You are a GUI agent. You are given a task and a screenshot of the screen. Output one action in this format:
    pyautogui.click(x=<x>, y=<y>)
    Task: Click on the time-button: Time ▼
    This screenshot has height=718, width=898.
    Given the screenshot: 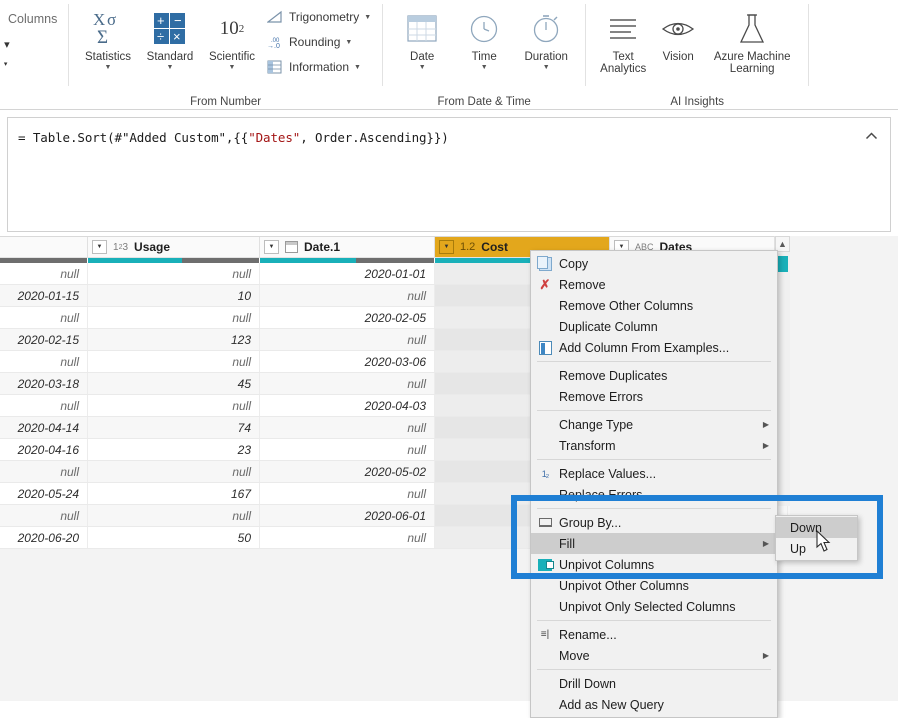 What is the action you would take?
    pyautogui.click(x=484, y=37)
    